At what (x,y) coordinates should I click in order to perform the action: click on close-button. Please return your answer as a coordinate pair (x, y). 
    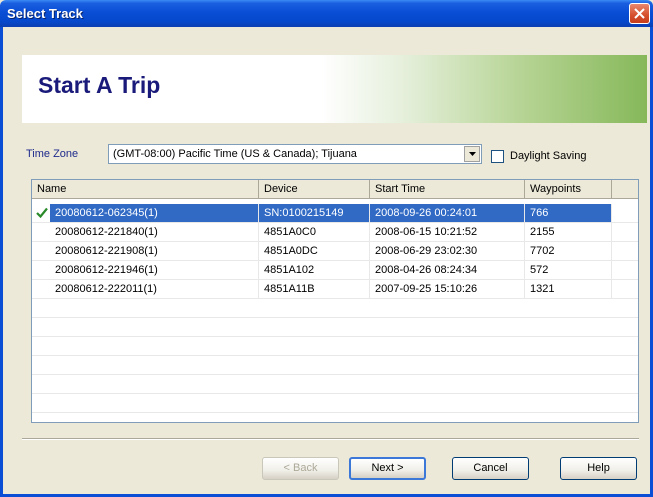
    Looking at the image, I should click on (639, 13).